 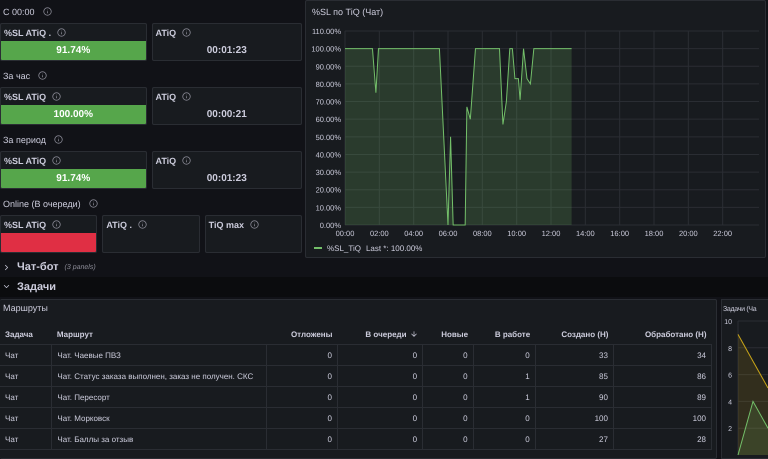 I want to click on table-cell: Чат. Статус заказа выполнен, заказ не получен. СКС, so click(x=159, y=376).